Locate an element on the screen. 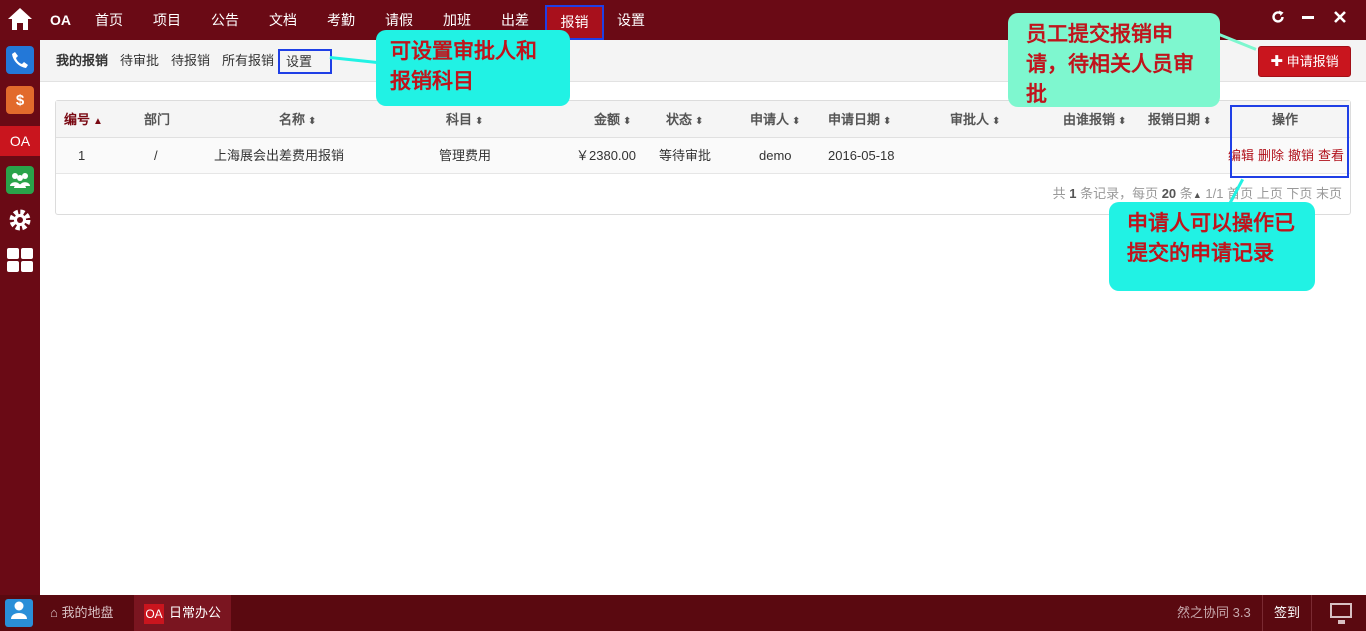 The width and height of the screenshot is (1366, 631). caret-up-icon: ▲ is located at coordinates (1197, 195).